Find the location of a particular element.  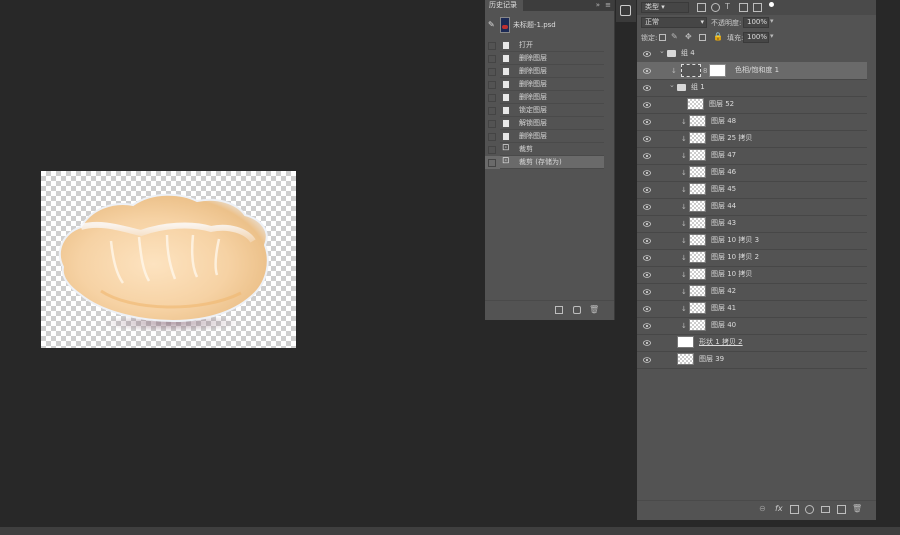

layer-row: ↓ 图层 40 is located at coordinates (752, 326).